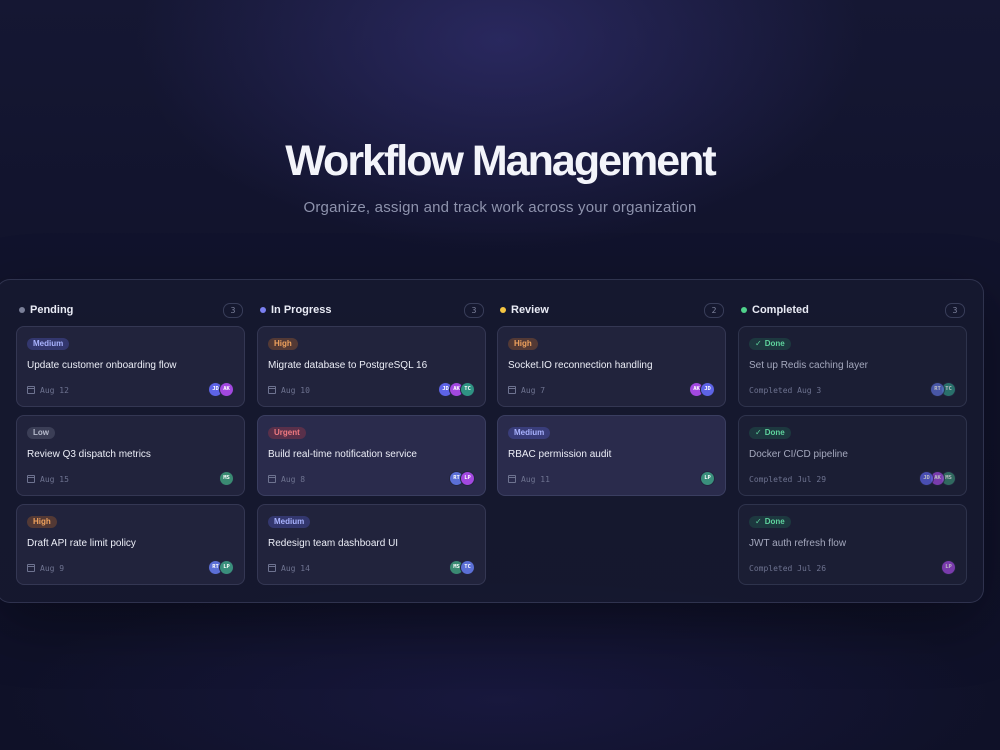 This screenshot has width=1000, height=750. Describe the element at coordinates (788, 479) in the screenshot. I see `completed-date: Completed Jul 29` at that location.